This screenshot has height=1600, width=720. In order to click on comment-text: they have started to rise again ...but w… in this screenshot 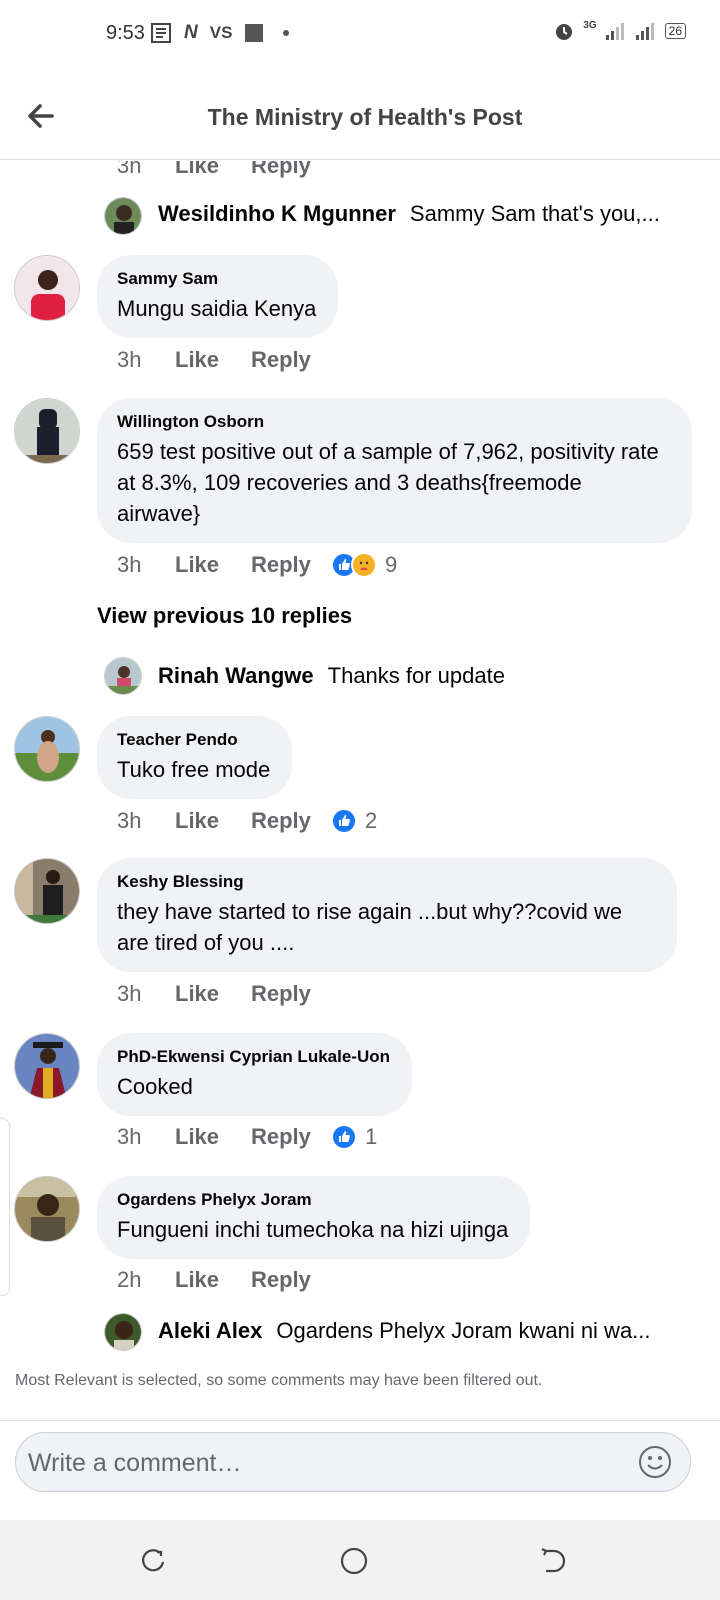, I will do `click(370, 927)`.